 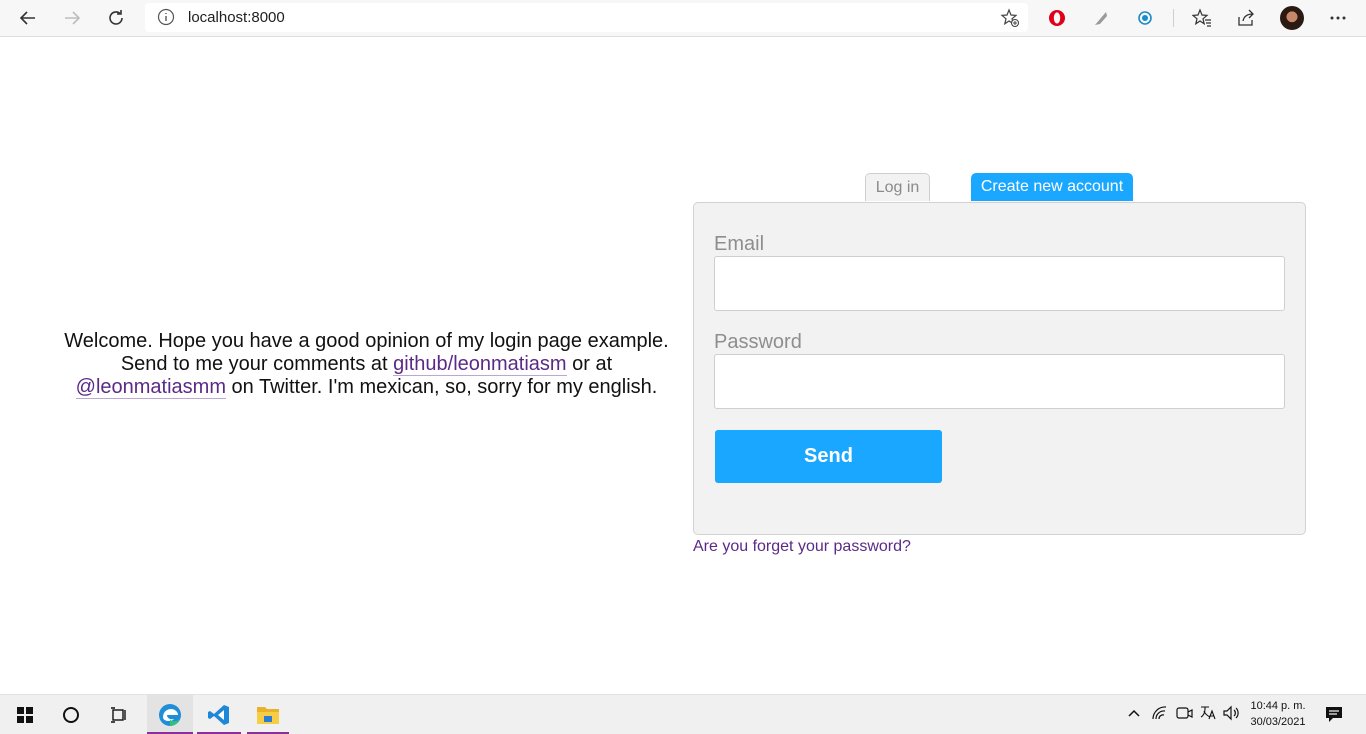 I want to click on edge-taskbar-button, so click(x=170, y=714).